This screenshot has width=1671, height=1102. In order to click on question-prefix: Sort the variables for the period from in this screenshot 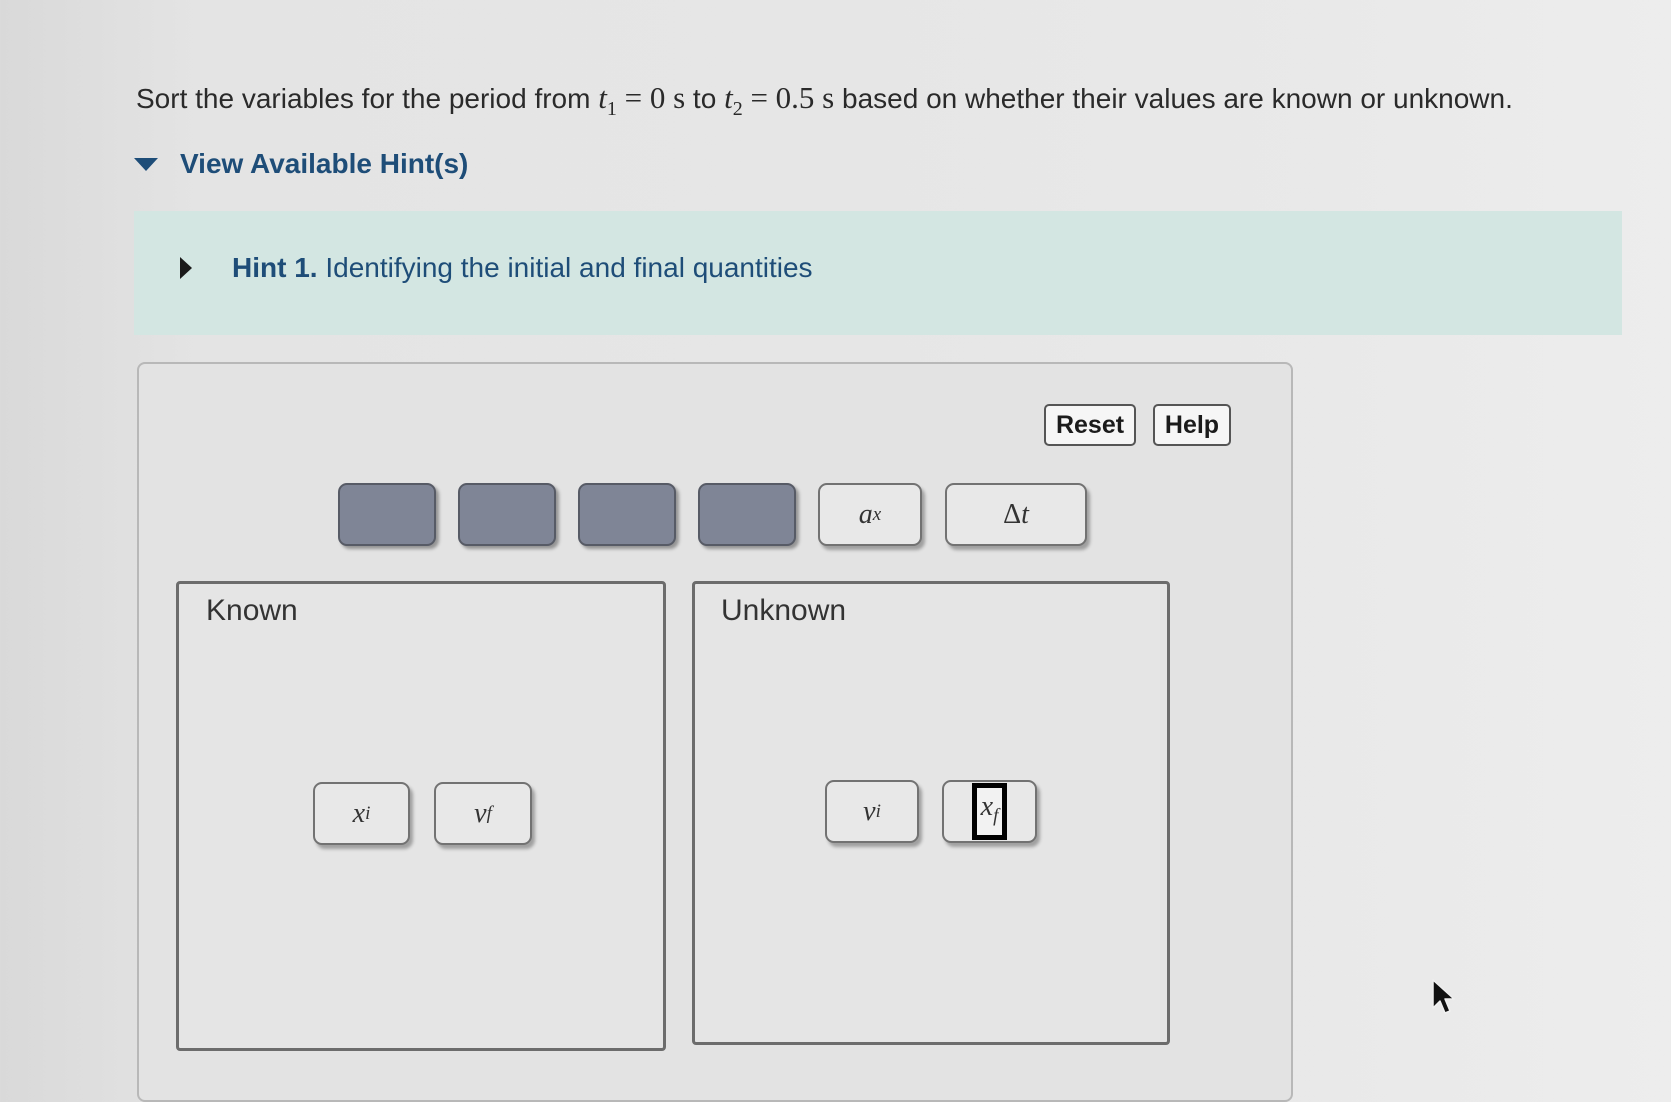, I will do `click(367, 98)`.